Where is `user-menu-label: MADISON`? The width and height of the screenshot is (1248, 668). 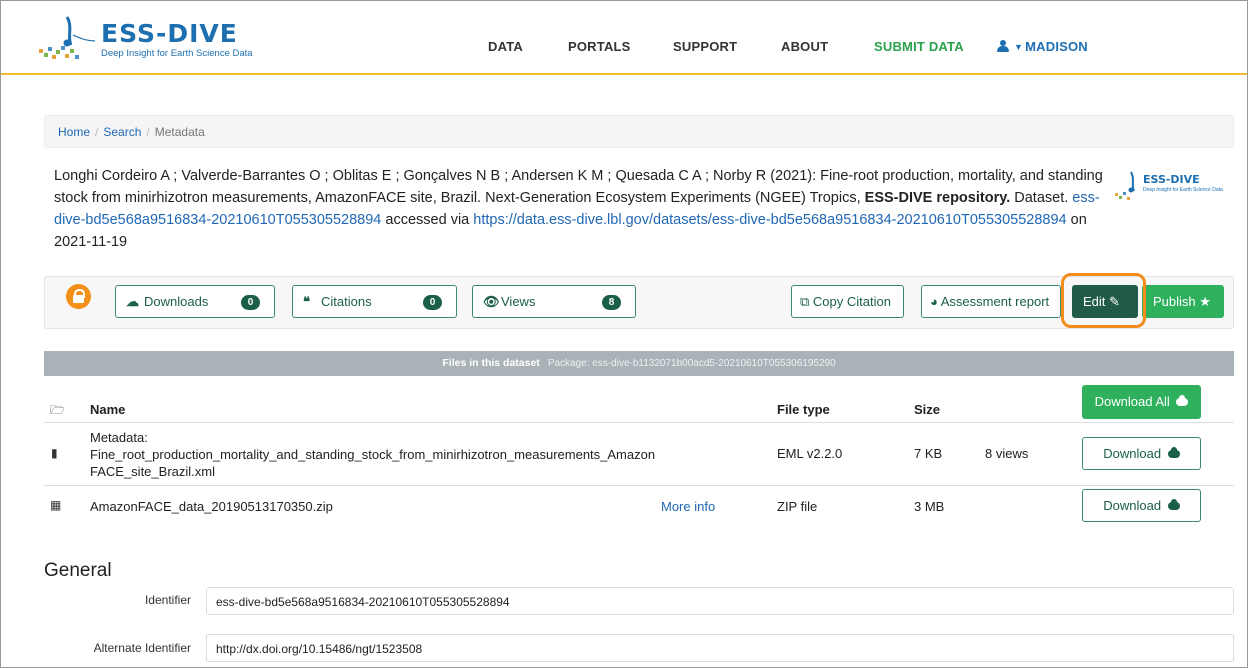 user-menu-label: MADISON is located at coordinates (1056, 46).